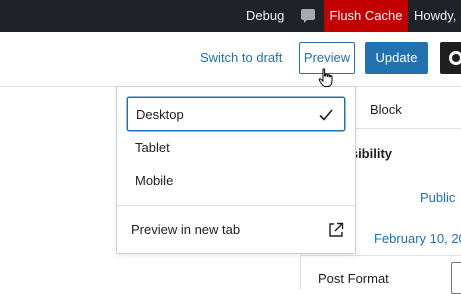 The height and width of the screenshot is (294, 461). What do you see at coordinates (236, 114) in the screenshot?
I see `menu-item-desktop: Desktop` at bounding box center [236, 114].